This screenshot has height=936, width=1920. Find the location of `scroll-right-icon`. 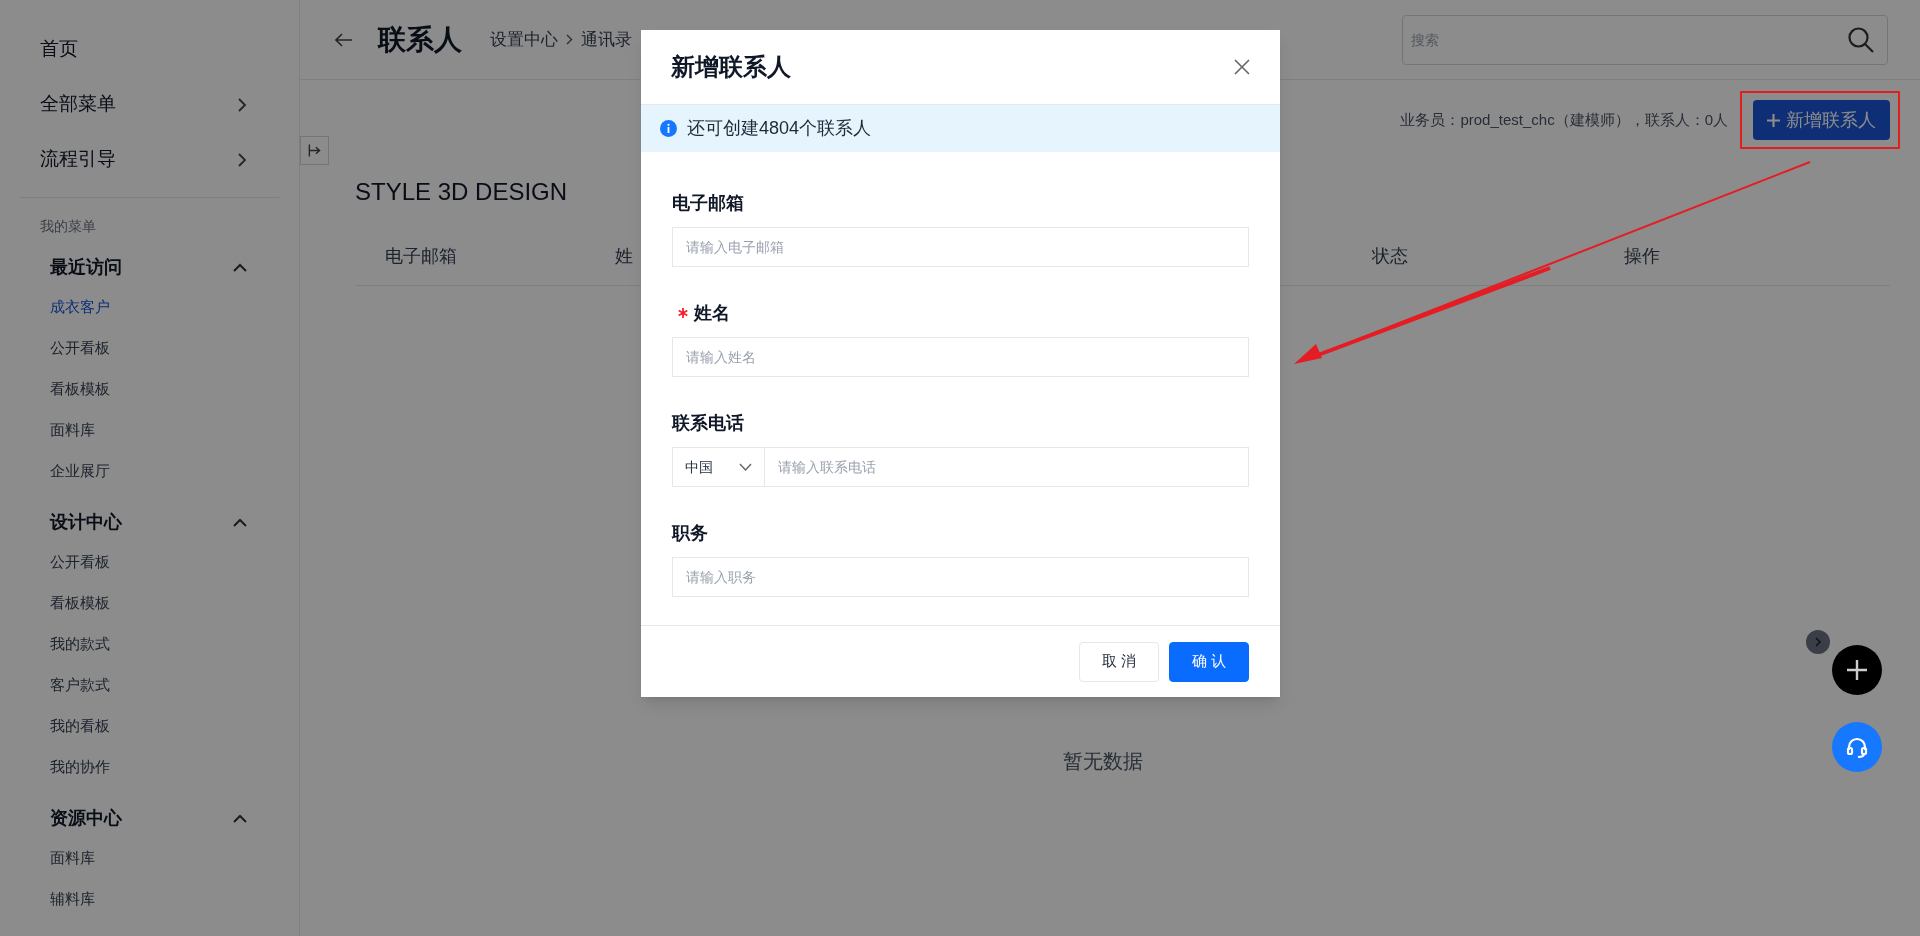

scroll-right-icon is located at coordinates (1818, 642).